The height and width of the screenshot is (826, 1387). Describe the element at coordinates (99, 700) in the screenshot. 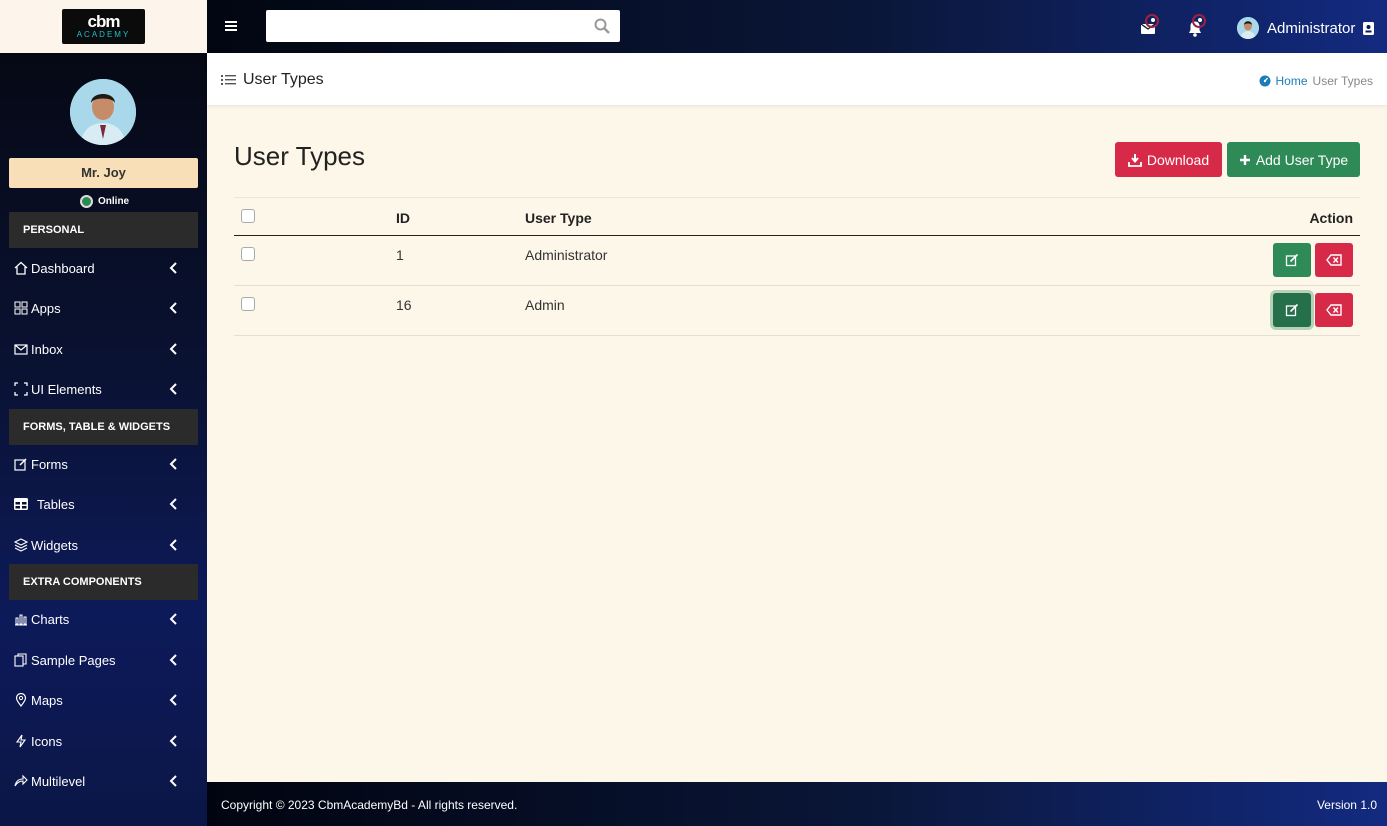

I see `sidebar-item-maps: Maps` at that location.